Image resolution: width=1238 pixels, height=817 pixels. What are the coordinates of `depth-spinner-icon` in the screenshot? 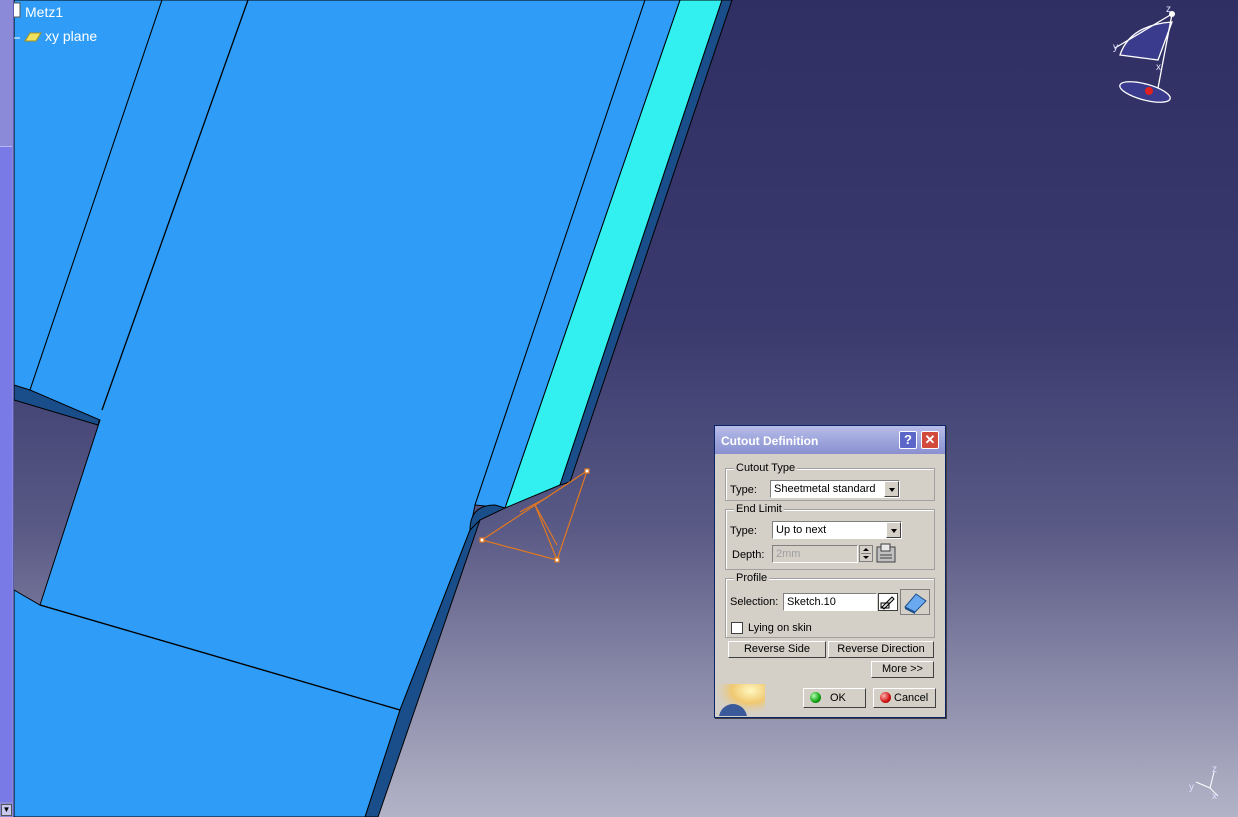 It's located at (866, 553).